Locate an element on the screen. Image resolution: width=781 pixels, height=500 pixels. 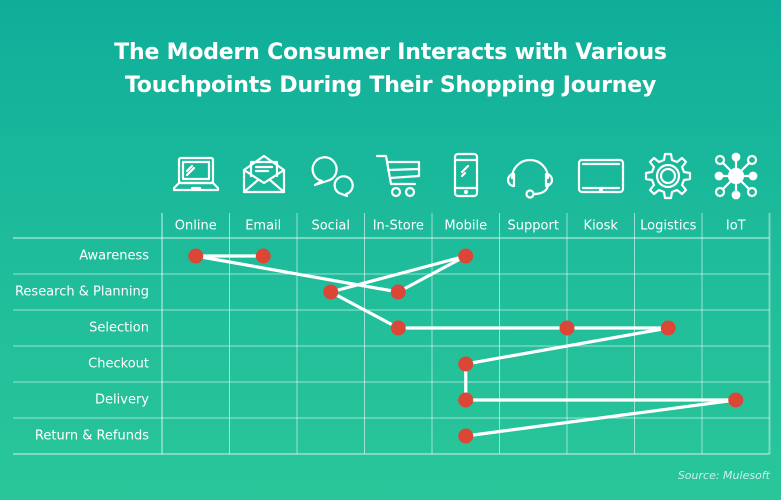
touchpoint-delivery-mobile is located at coordinates (466, 400).